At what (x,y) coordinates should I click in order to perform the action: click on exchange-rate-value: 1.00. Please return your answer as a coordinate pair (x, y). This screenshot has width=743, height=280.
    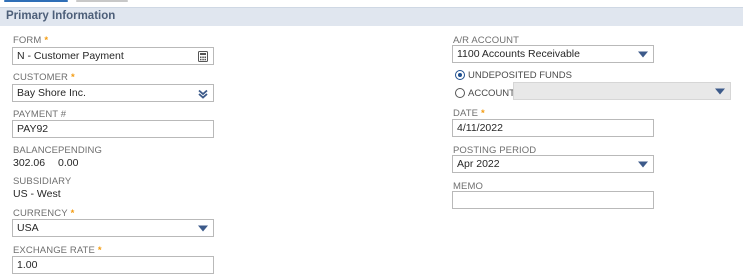
    Looking at the image, I should click on (27, 265).